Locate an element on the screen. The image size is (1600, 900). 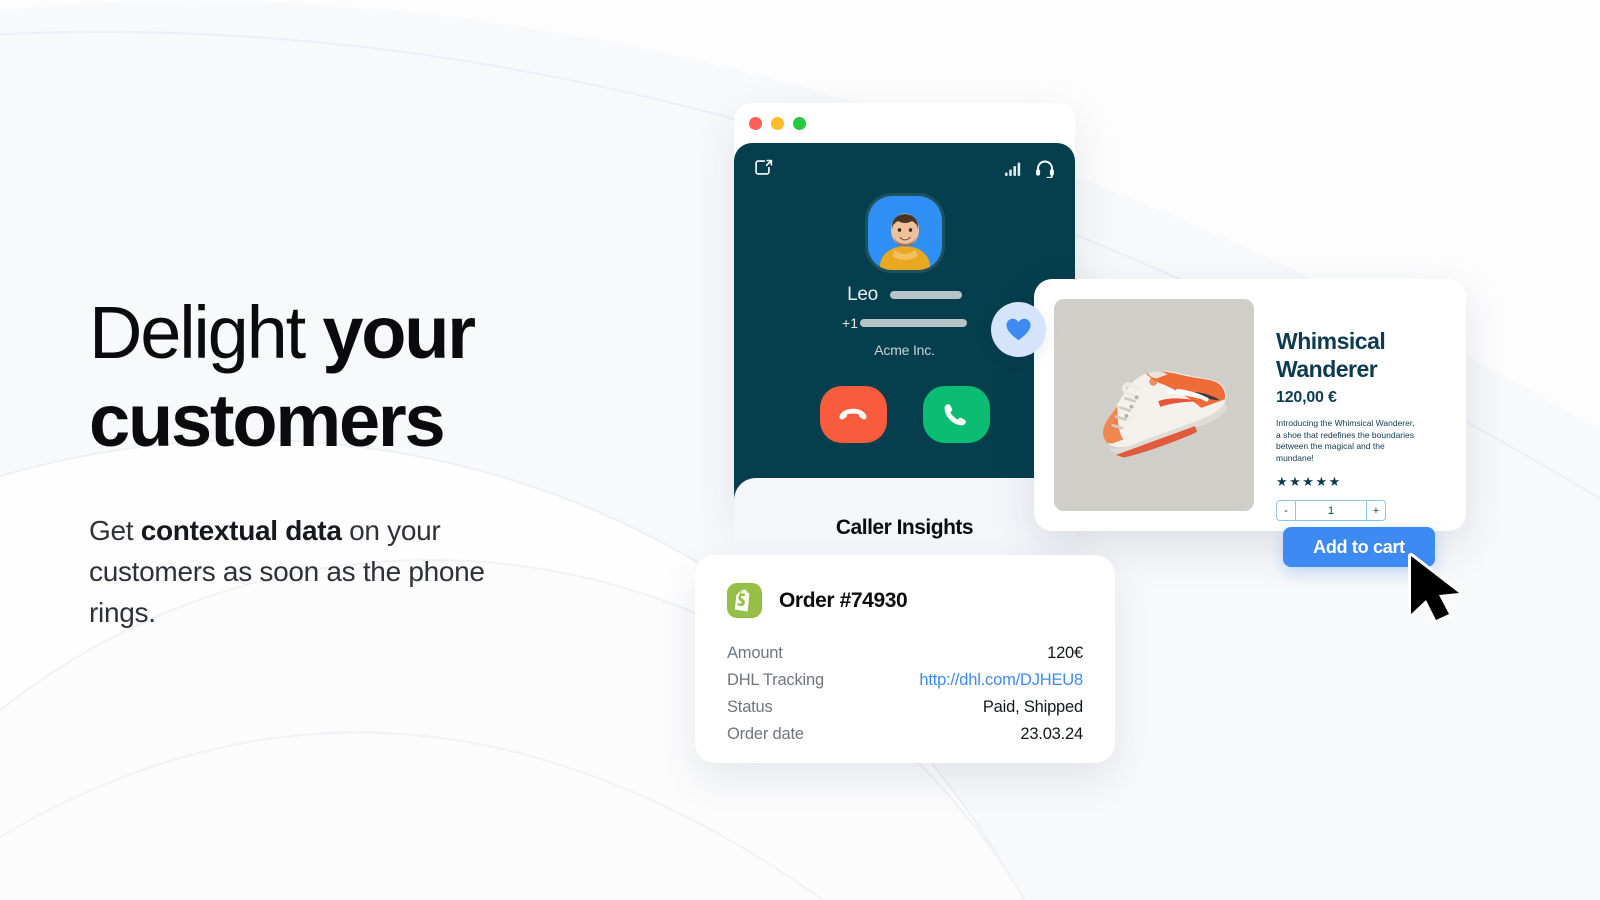
maximize-window-button is located at coordinates (799, 123).